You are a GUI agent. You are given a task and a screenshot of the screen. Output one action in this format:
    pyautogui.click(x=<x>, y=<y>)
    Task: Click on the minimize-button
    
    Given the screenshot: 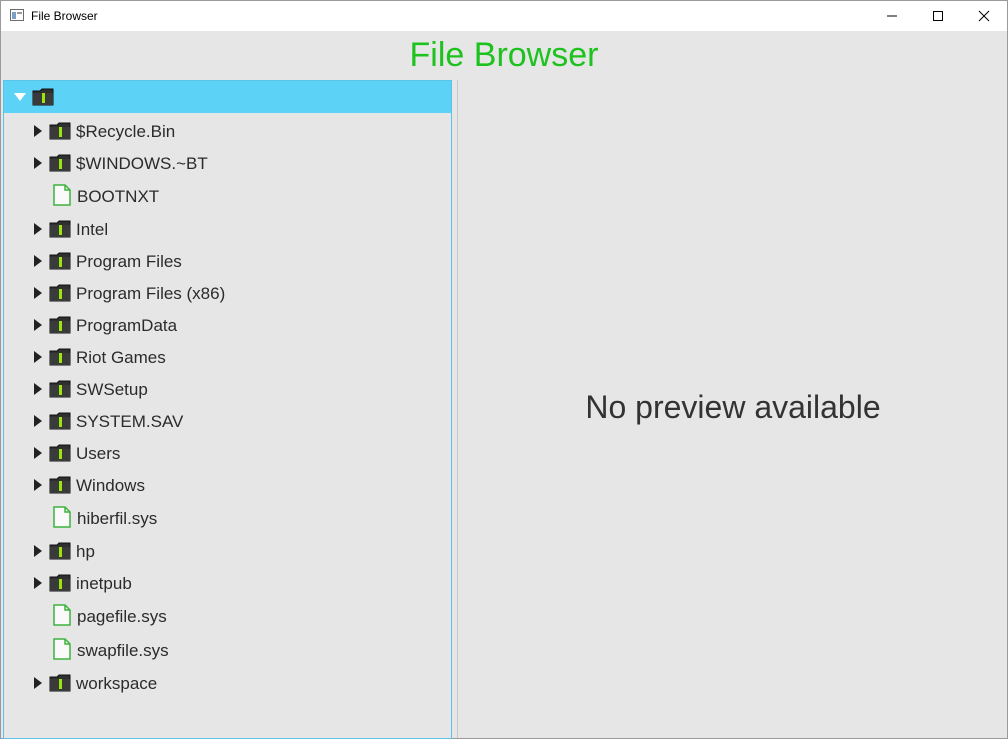 What is the action you would take?
    pyautogui.click(x=892, y=16)
    